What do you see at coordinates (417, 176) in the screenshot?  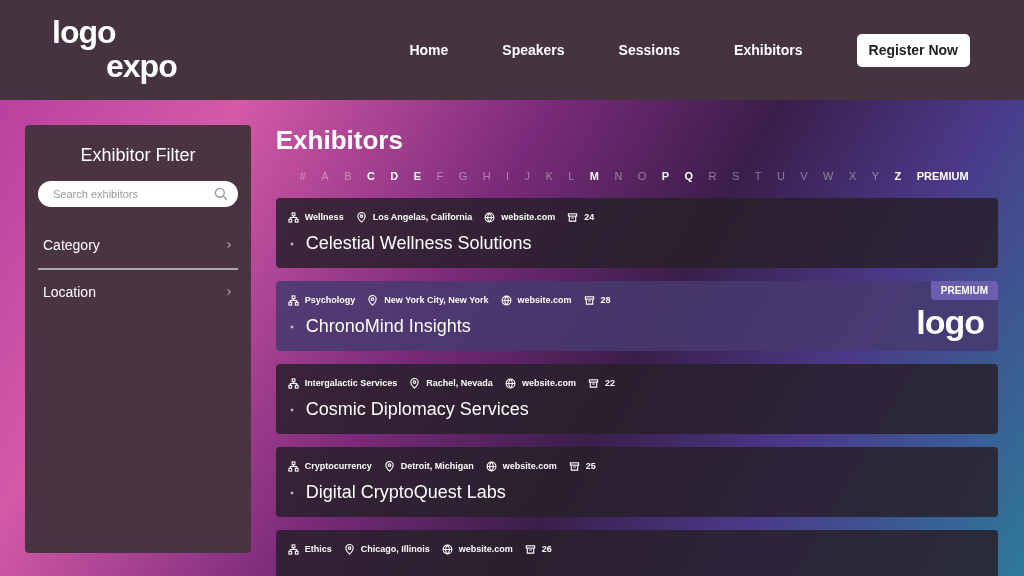 I see `letter-link: E` at bounding box center [417, 176].